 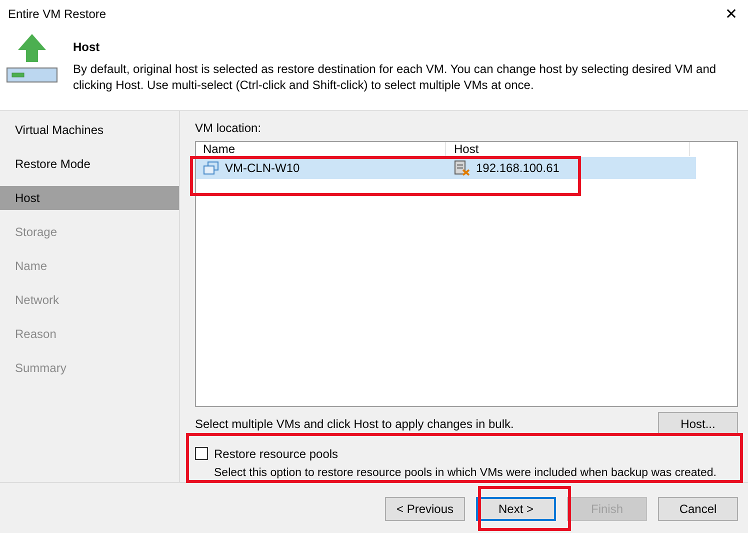 What do you see at coordinates (395, 77) in the screenshot?
I see `step-description: By default, original host is selected as restore destination for each VM. You can change host by selecting desired VM and clicking Host. Use multi-select (Ctrl-click and Shift-click) to select multiple VMs at once.` at bounding box center [395, 77].